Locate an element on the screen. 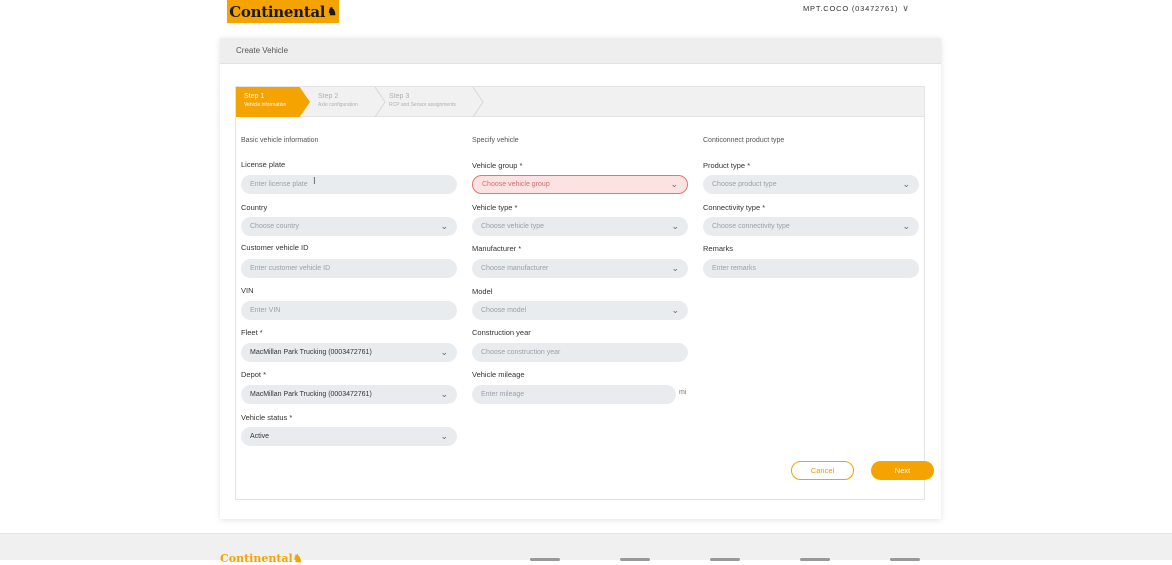 This screenshot has width=1172, height=565. manufacturer-label: Manufacturer * is located at coordinates (497, 248).